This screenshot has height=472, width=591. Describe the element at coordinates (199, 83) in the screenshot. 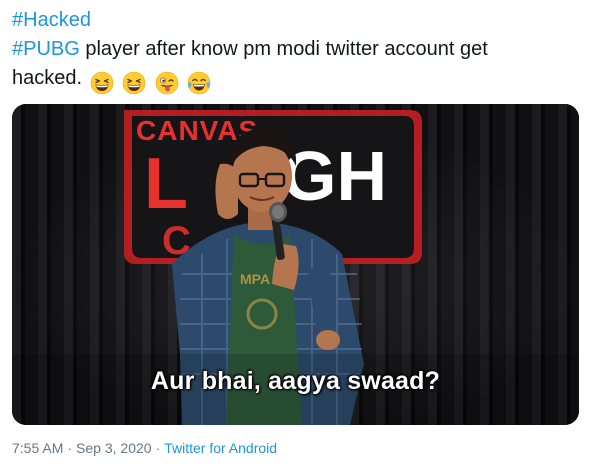

I see `face-with-tears-of-joy-icon` at that location.